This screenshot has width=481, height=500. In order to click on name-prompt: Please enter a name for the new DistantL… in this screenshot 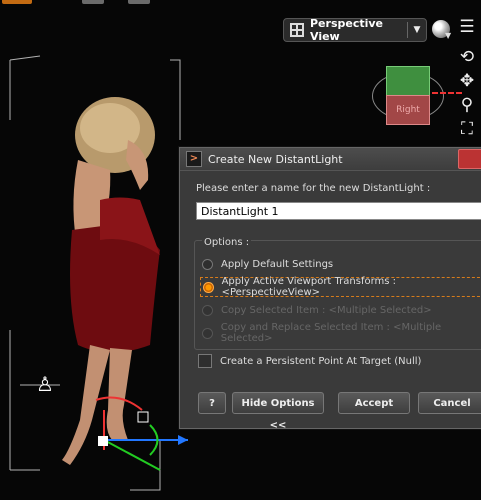, I will do `click(313, 188)`.